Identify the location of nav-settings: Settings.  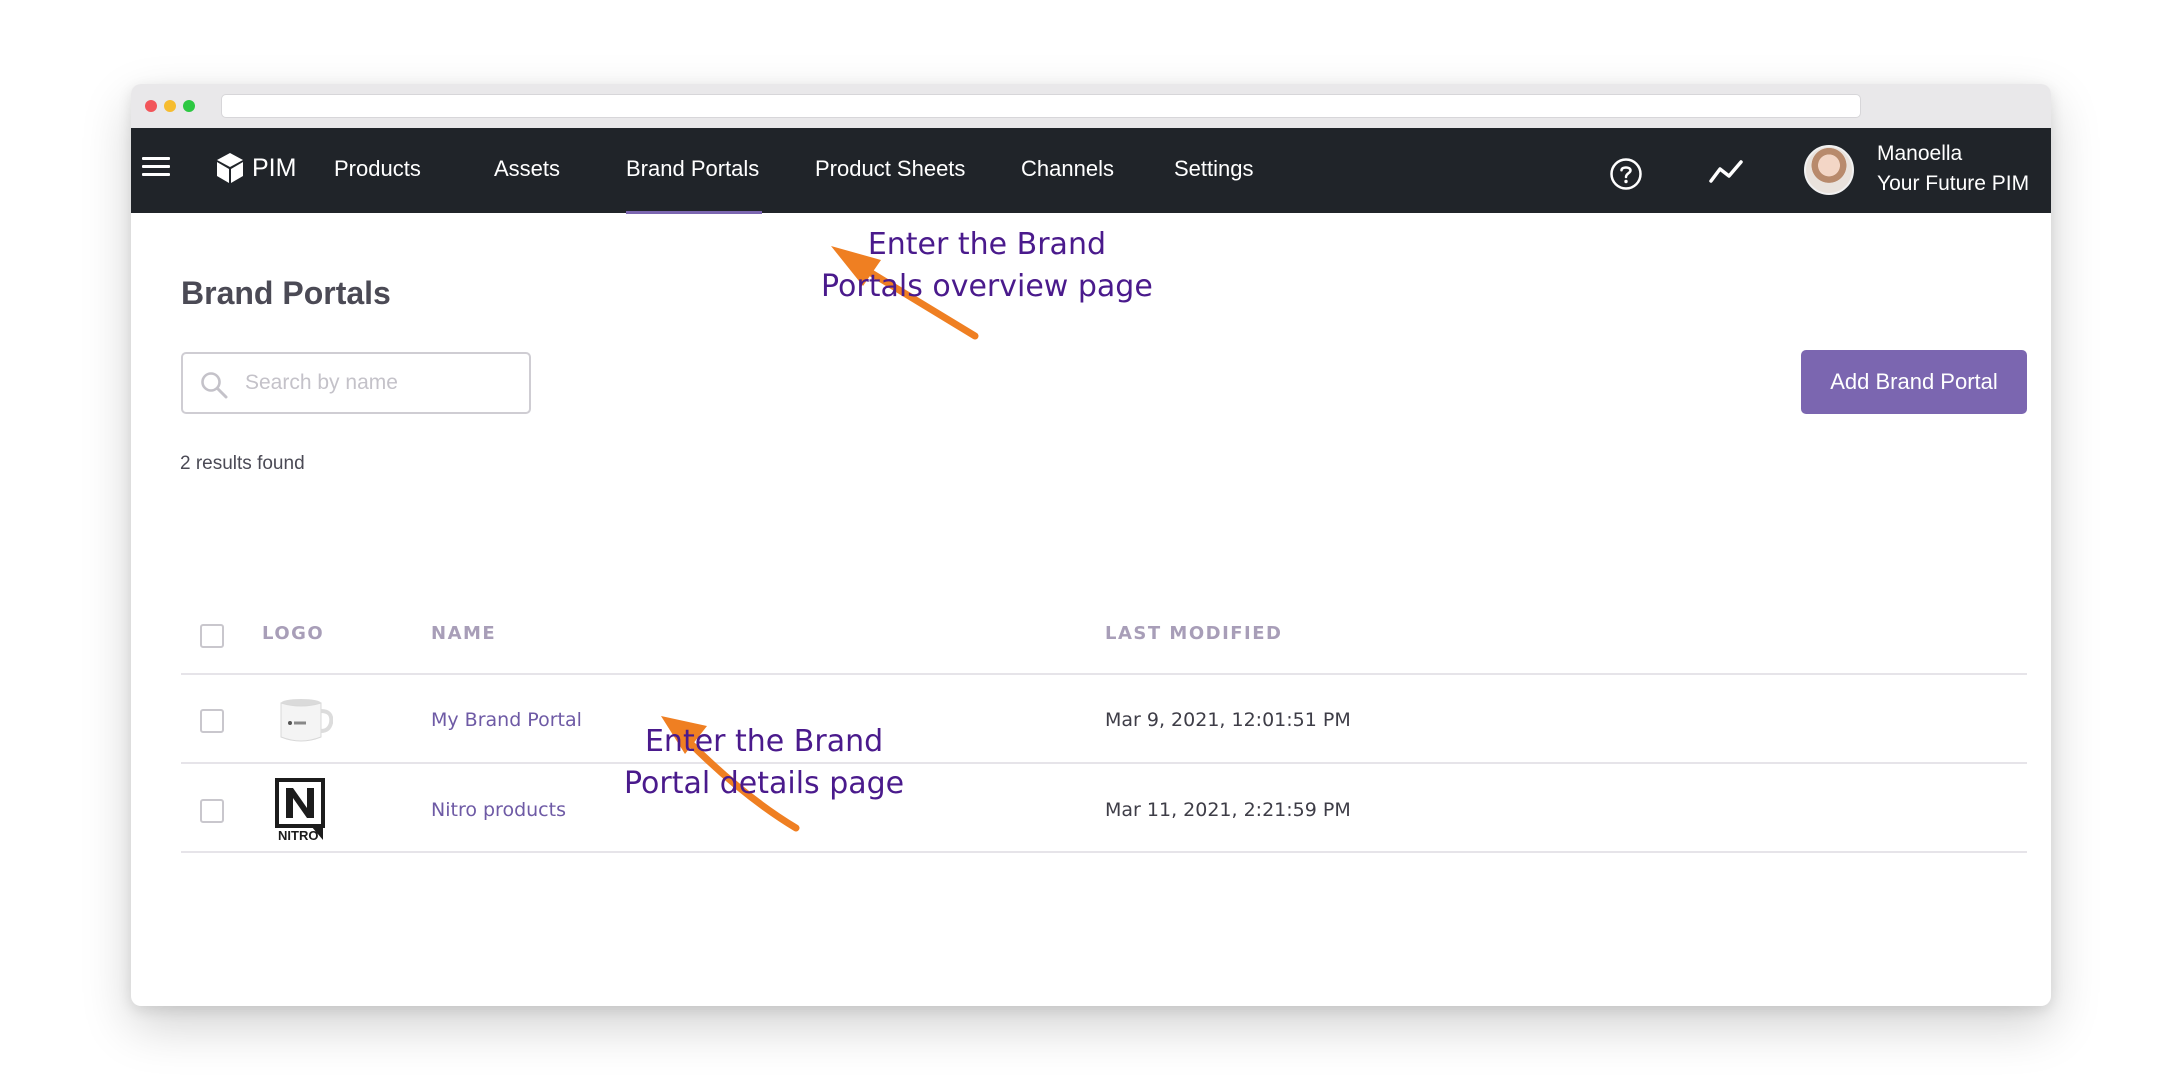
(1214, 169).